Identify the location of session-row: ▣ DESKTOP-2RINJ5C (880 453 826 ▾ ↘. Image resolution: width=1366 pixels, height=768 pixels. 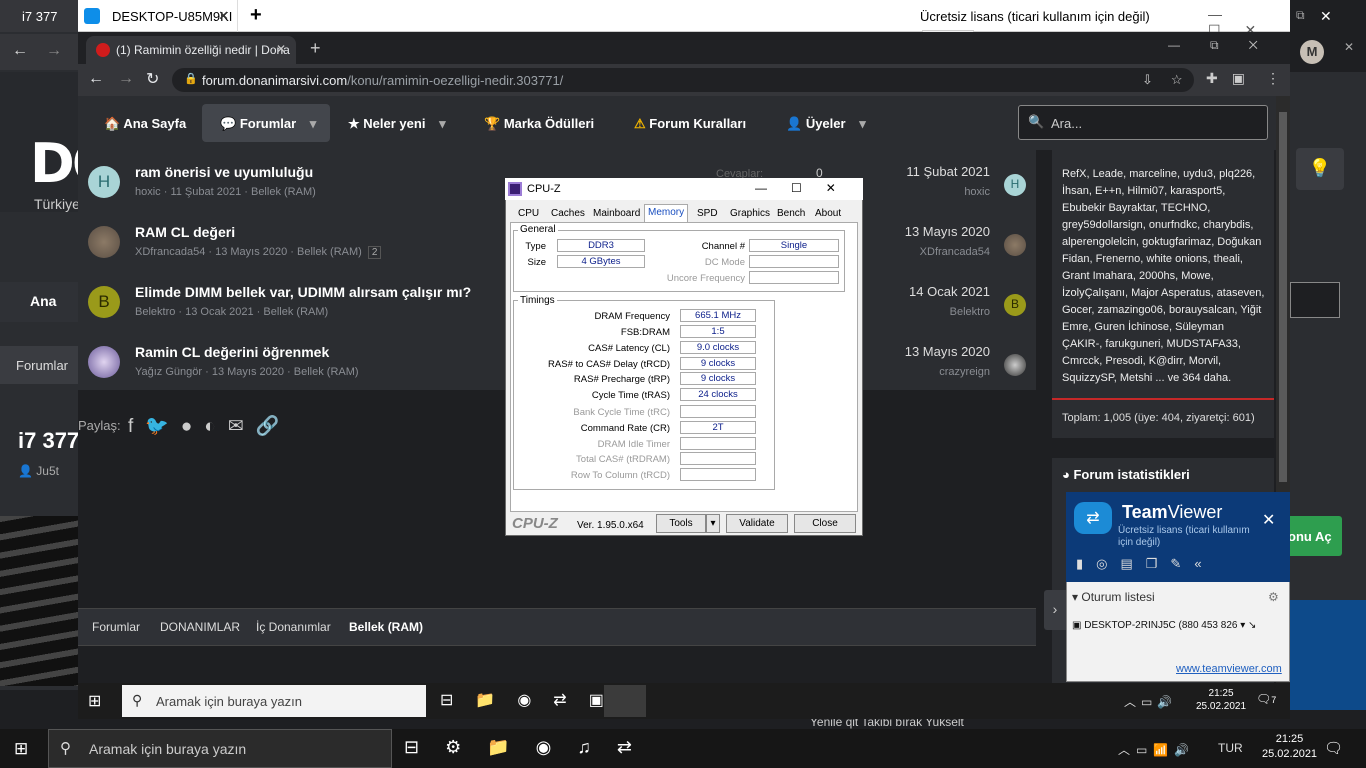
(1164, 625).